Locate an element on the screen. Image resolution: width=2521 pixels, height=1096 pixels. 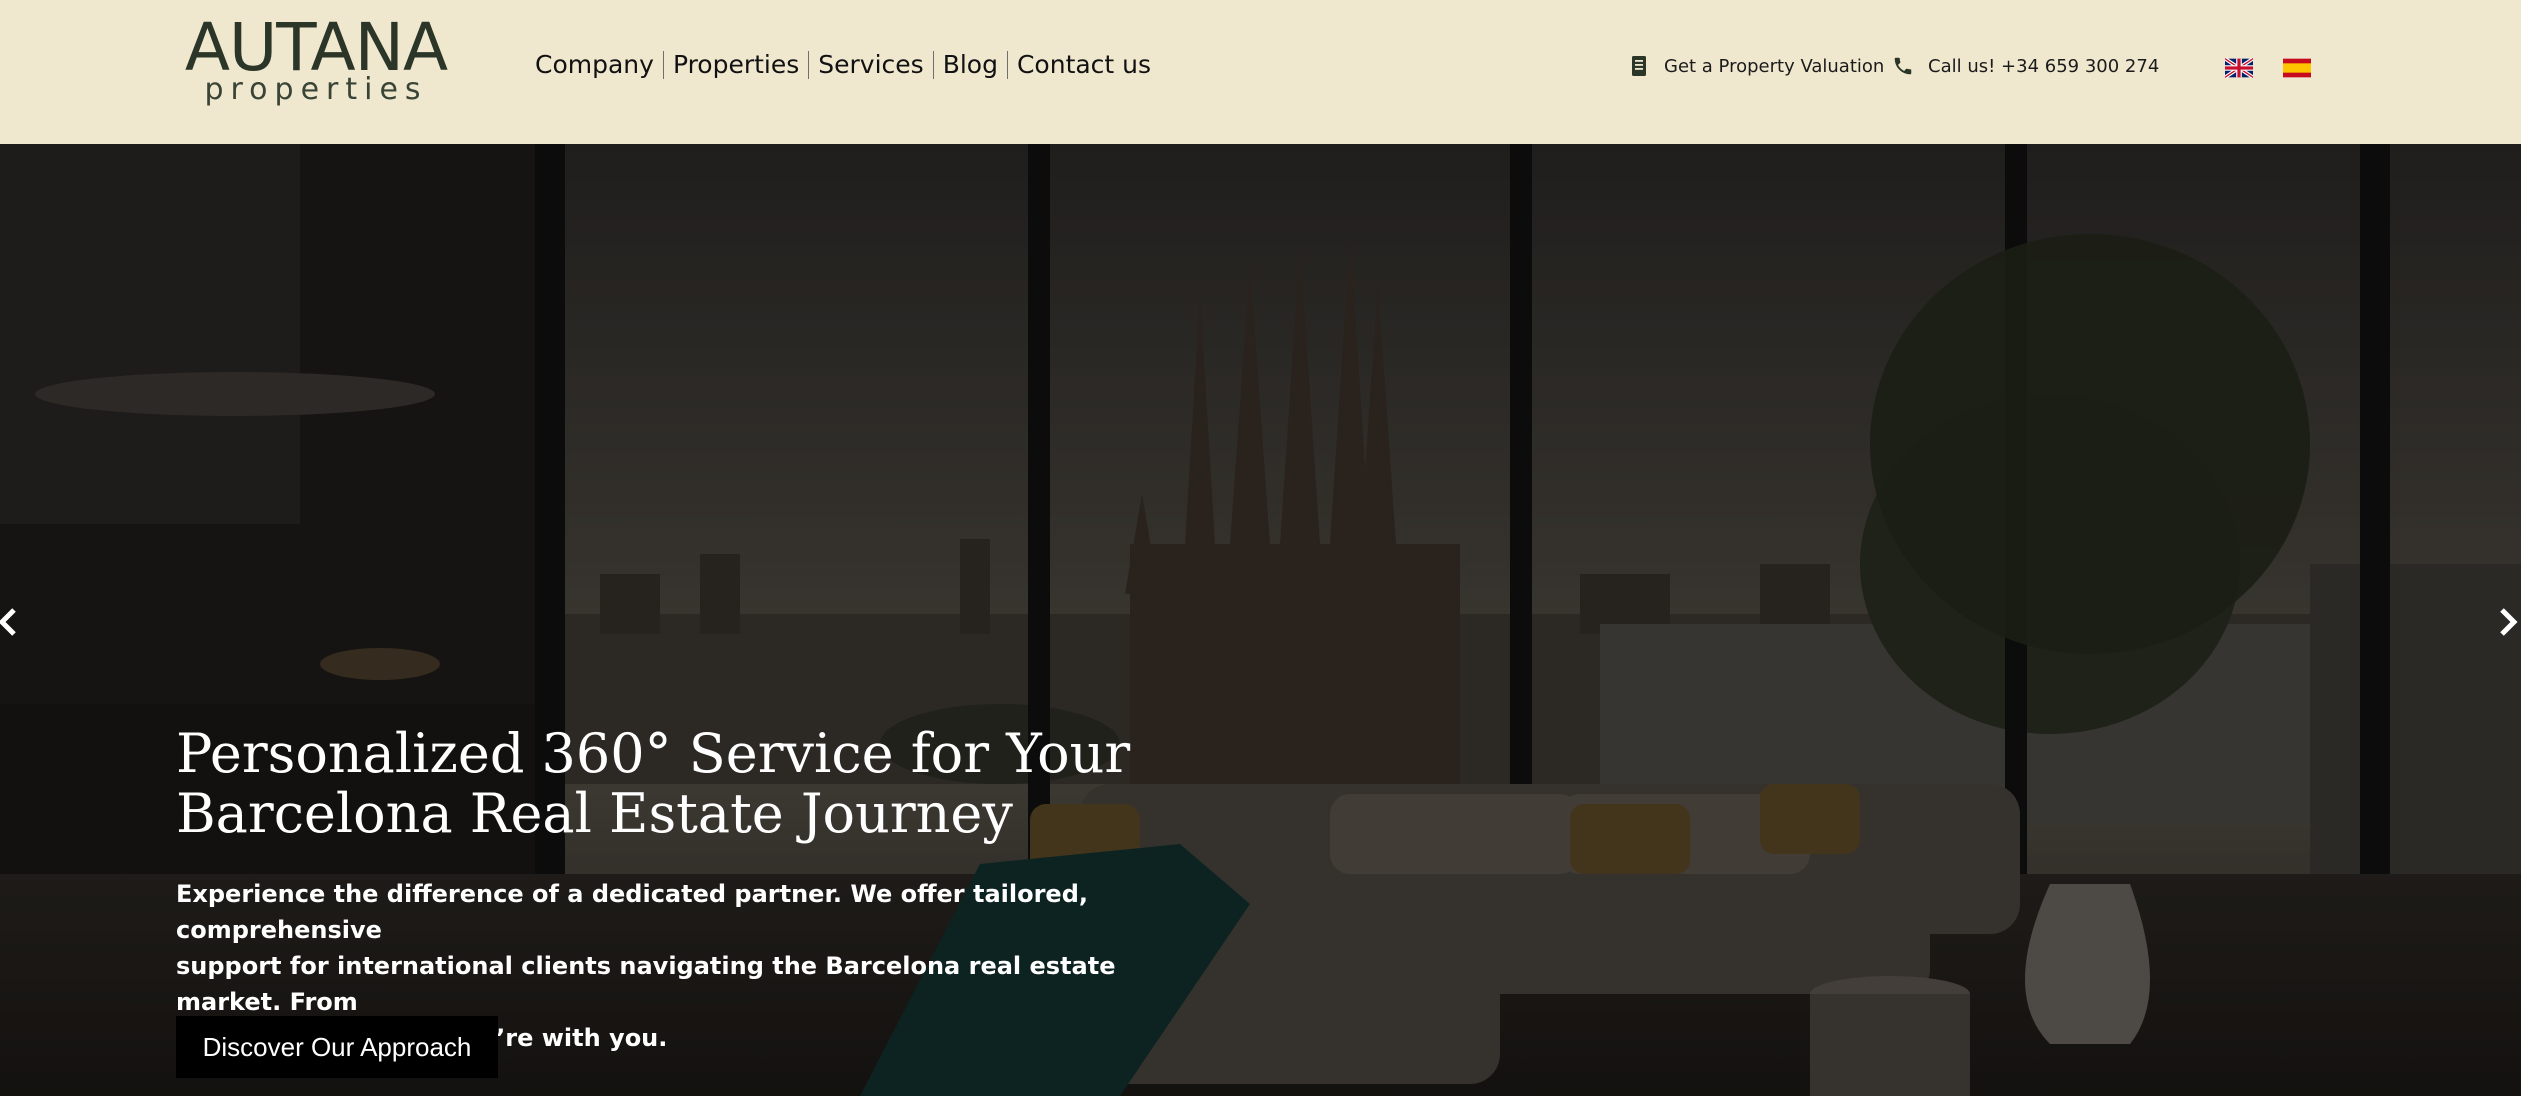
phone-icon is located at coordinates (1903, 66).